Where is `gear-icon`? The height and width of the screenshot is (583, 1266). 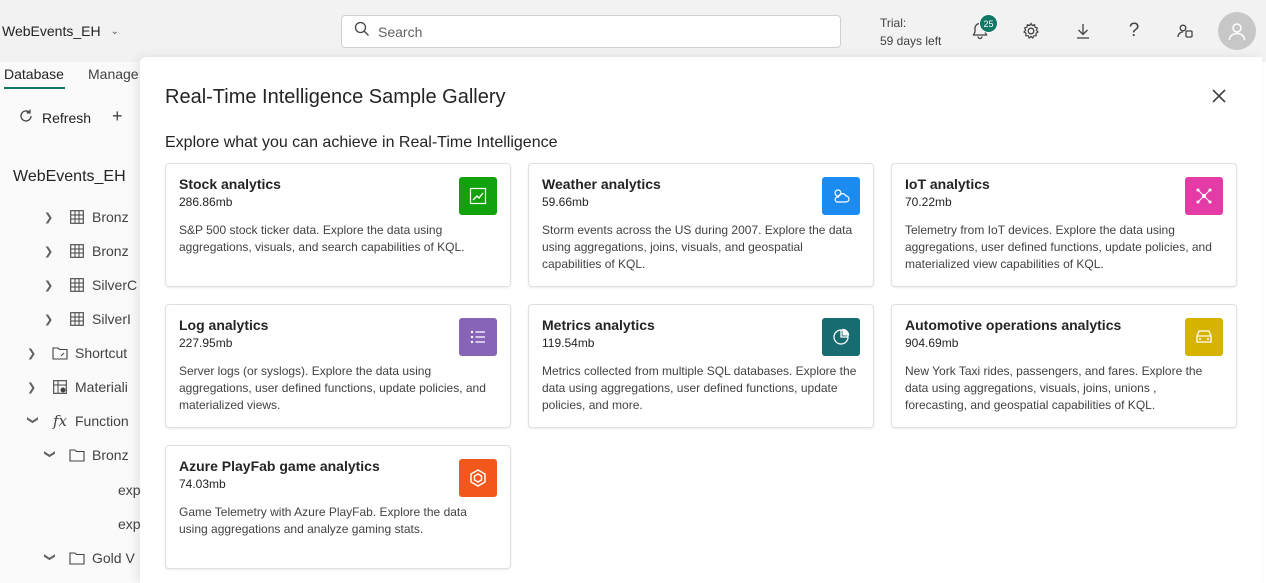
gear-icon is located at coordinates (1031, 31).